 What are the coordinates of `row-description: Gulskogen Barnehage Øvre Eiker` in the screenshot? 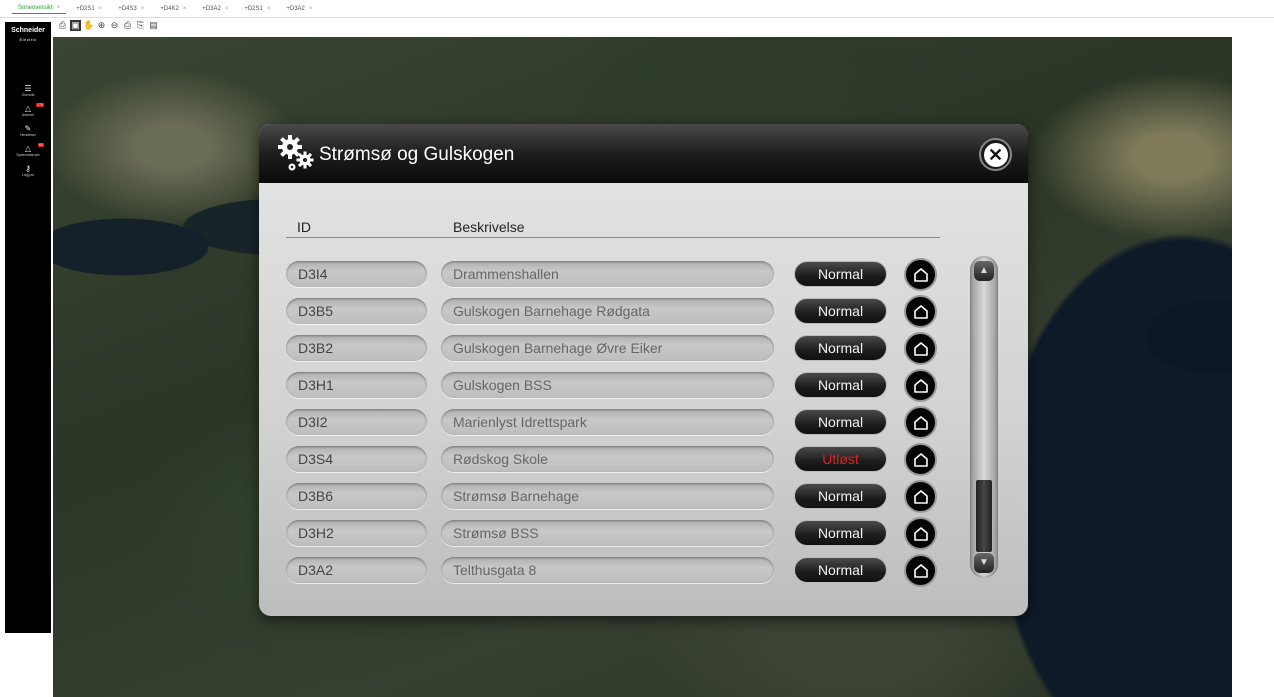 It's located at (607, 348).